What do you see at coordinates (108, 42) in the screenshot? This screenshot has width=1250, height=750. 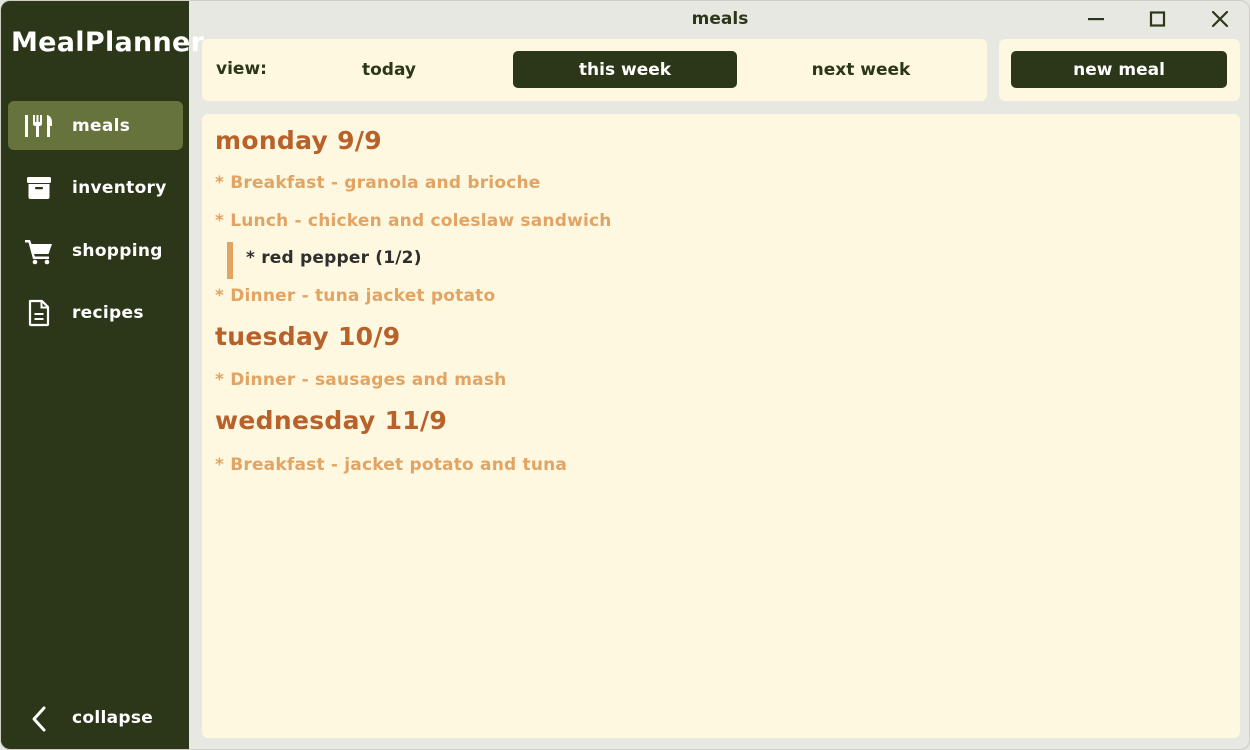 I see `app-brand: MealPlanner` at bounding box center [108, 42].